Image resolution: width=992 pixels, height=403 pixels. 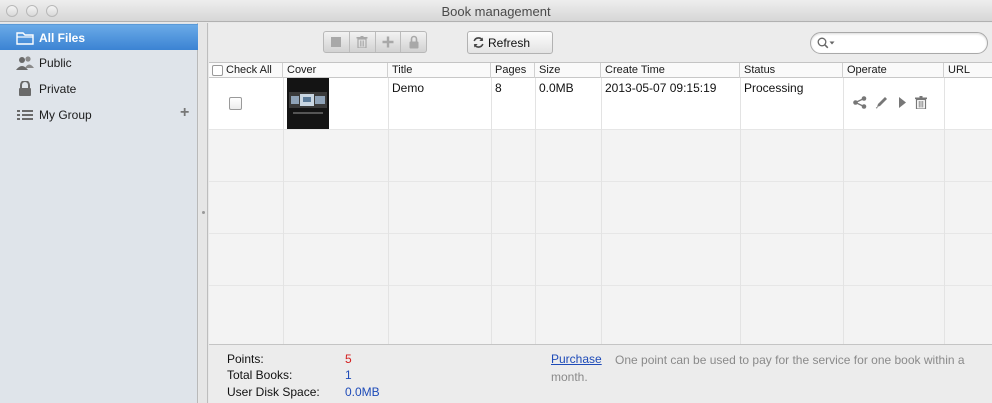 What do you see at coordinates (881, 102) in the screenshot?
I see `edit-icon` at bounding box center [881, 102].